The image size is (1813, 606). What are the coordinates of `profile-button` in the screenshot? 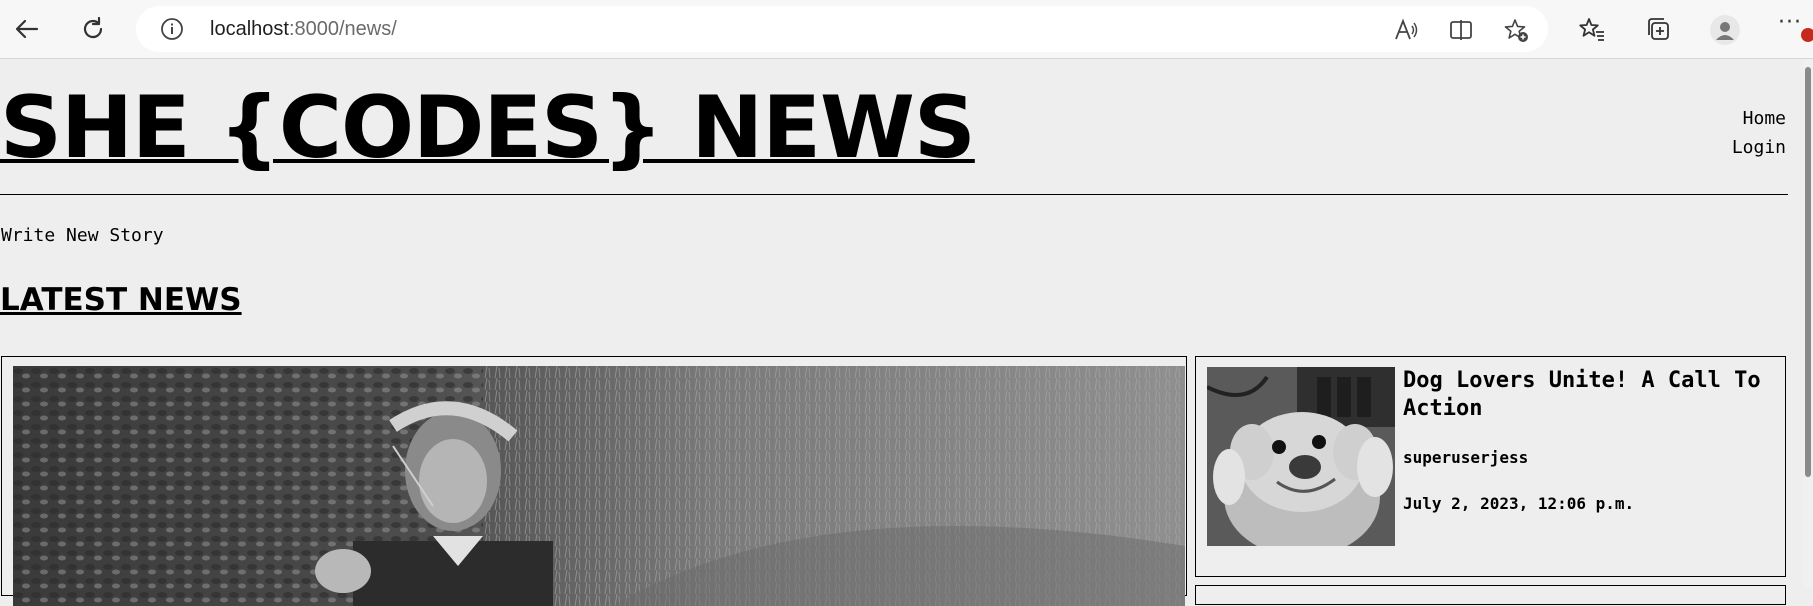 It's located at (1725, 30).